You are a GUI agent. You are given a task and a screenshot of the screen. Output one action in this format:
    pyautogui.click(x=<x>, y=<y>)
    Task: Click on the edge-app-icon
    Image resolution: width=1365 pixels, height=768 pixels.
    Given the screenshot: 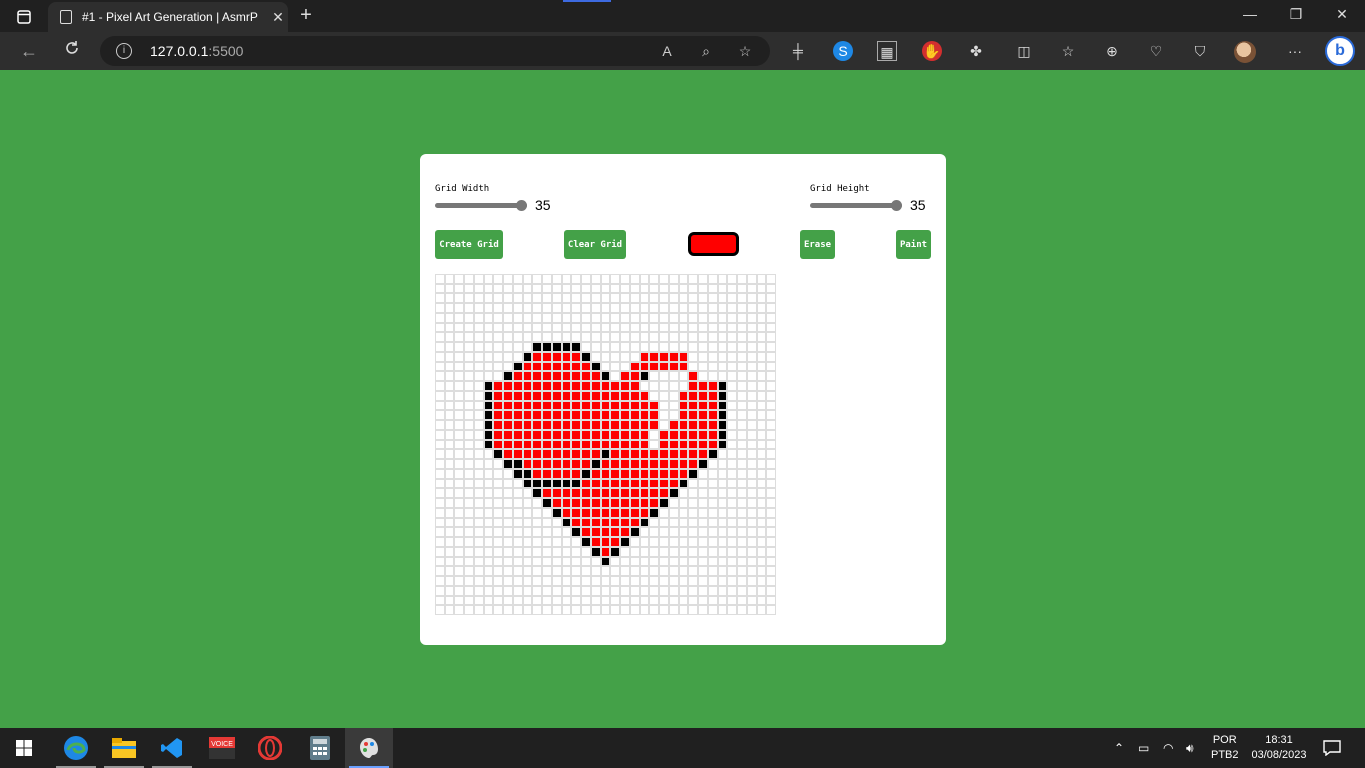 What is the action you would take?
    pyautogui.click(x=76, y=748)
    